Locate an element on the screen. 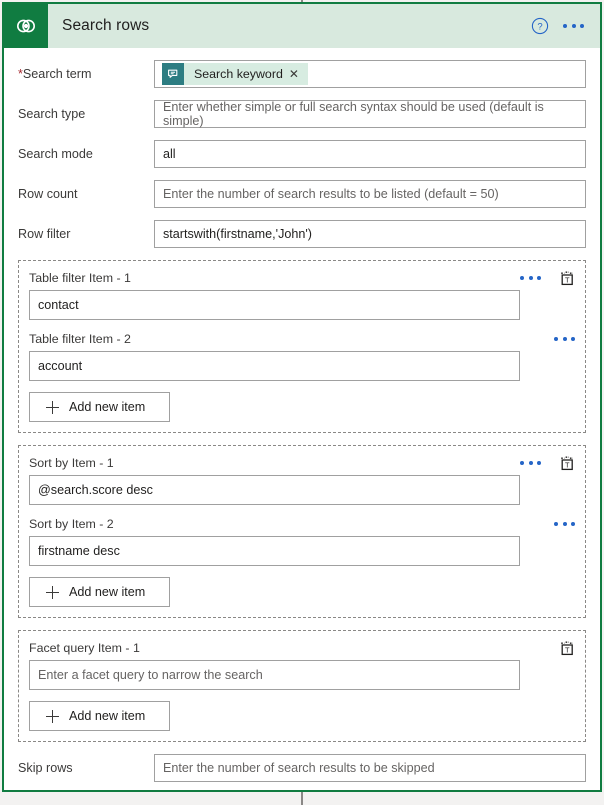  facet-query-item-1-input: Enter a facet query to narrow the search is located at coordinates (274, 675).